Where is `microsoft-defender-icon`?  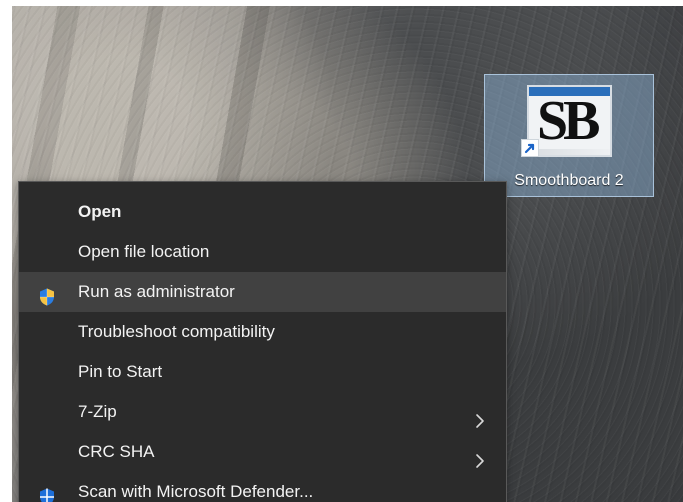
microsoft-defender-icon is located at coordinates (47, 492).